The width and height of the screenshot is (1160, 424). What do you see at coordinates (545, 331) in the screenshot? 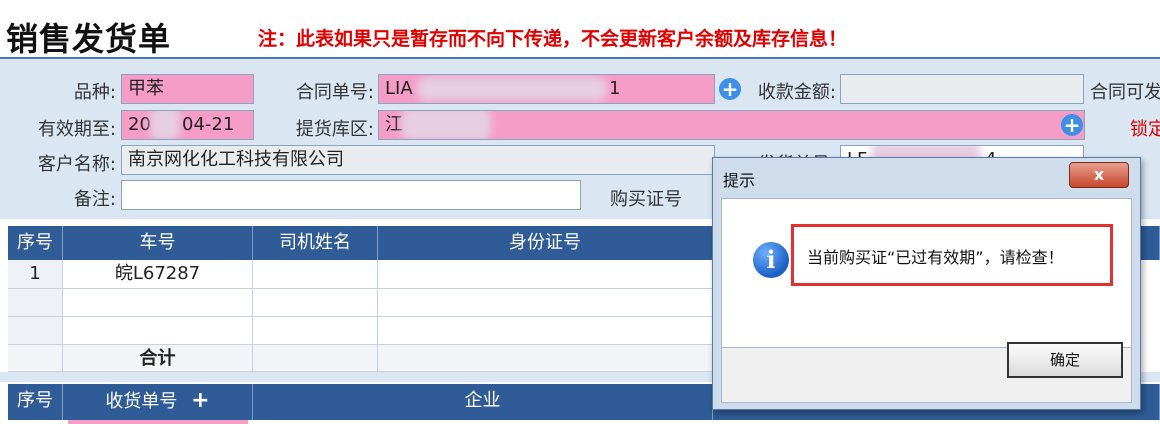
I see `table-row-3-id` at bounding box center [545, 331].